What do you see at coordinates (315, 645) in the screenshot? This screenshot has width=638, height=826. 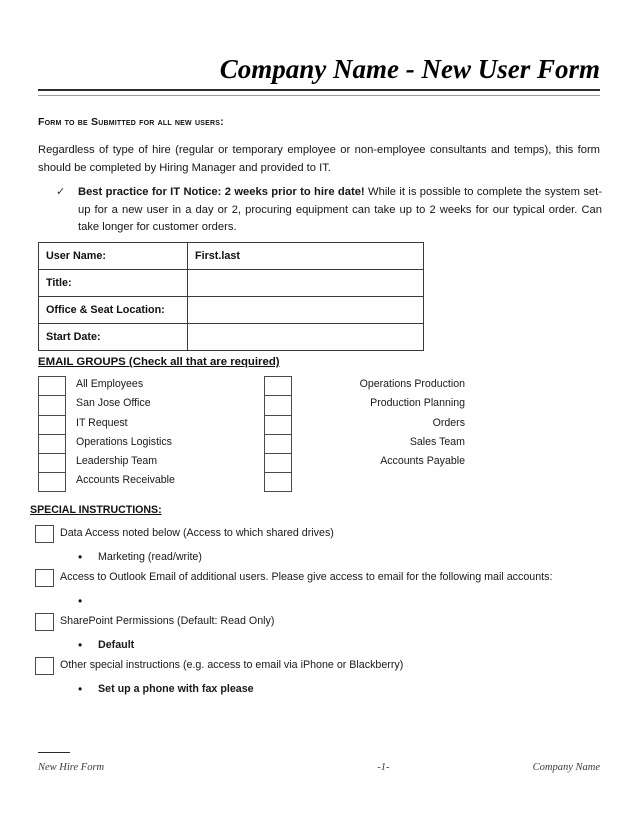 I see `sub-bullet: • Default` at bounding box center [315, 645].